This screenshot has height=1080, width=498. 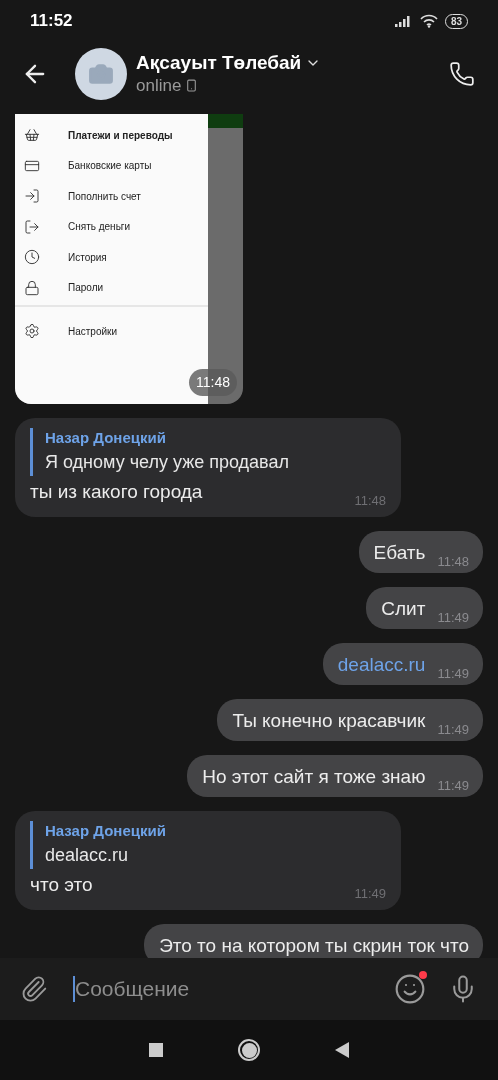 I want to click on menu-item: Настройки, so click(x=93, y=331).